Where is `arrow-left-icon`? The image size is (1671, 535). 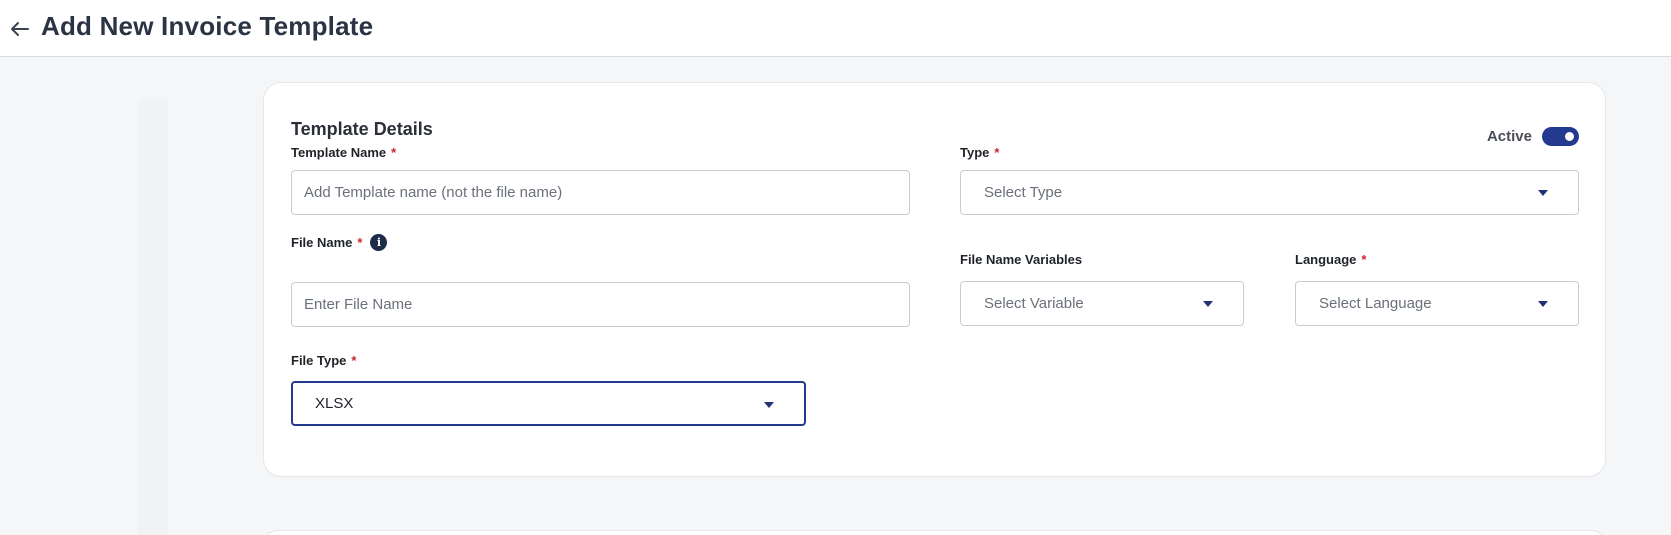
arrow-left-icon is located at coordinates (20, 29).